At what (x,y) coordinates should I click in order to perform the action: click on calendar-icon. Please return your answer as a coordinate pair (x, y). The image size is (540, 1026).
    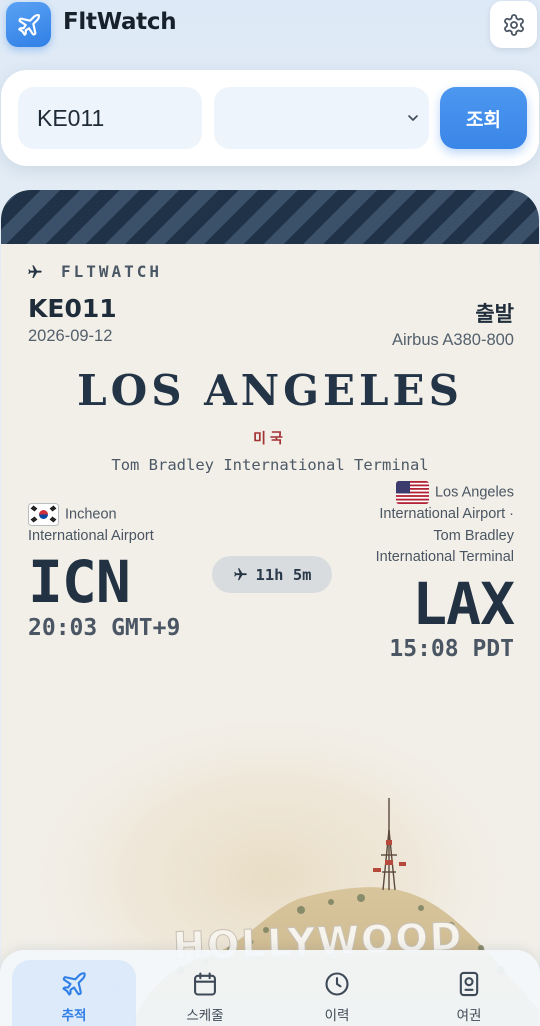
    Looking at the image, I should click on (205, 984).